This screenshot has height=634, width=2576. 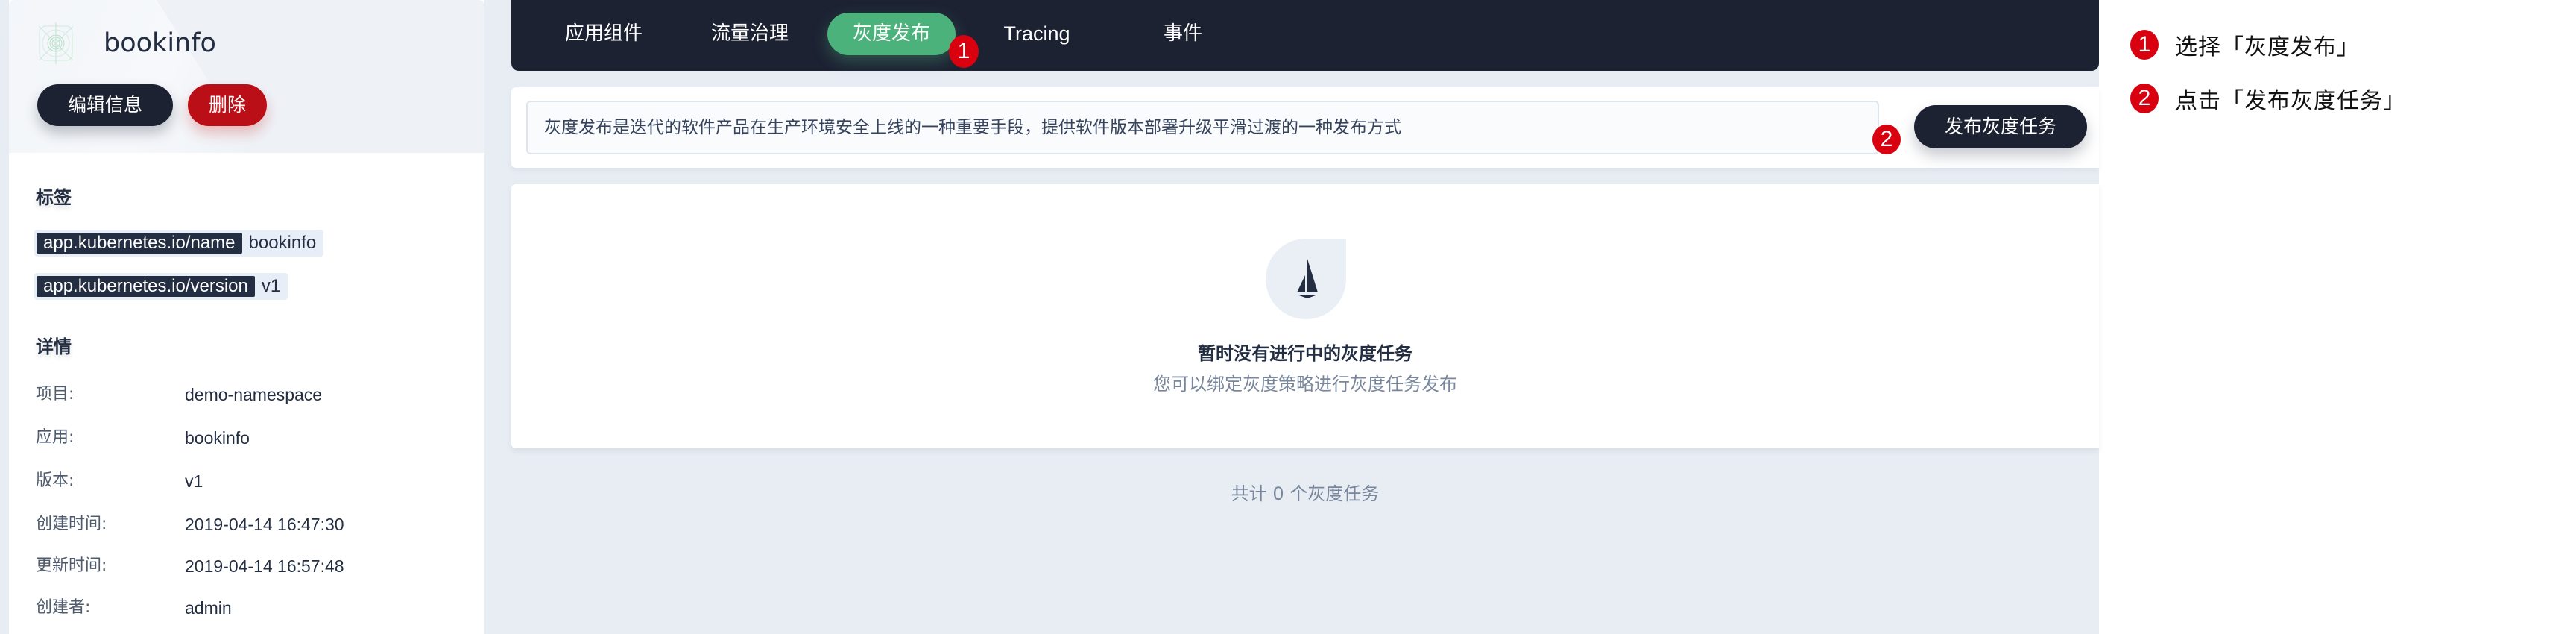 What do you see at coordinates (56, 394) in the screenshot?
I see `detail-label: 项目:` at bounding box center [56, 394].